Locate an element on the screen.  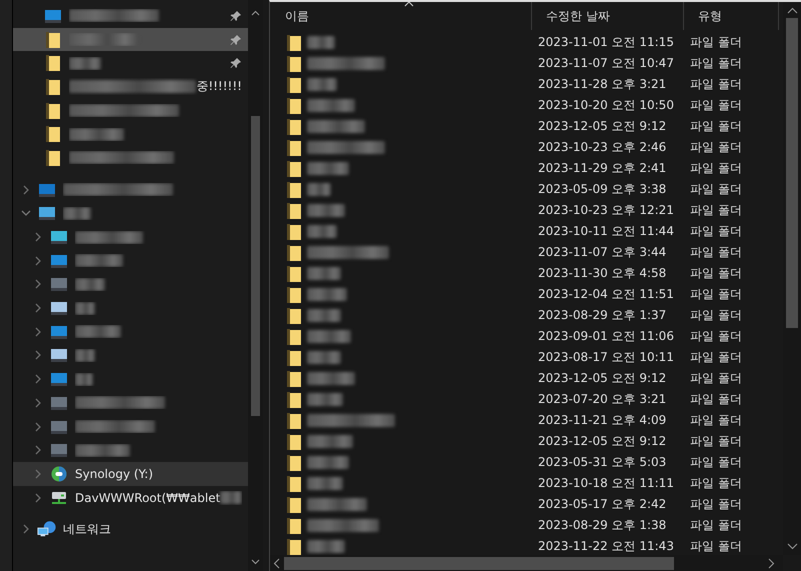
date-cell-text: 2023-08-17 오전 10:11 is located at coordinates (606, 357).